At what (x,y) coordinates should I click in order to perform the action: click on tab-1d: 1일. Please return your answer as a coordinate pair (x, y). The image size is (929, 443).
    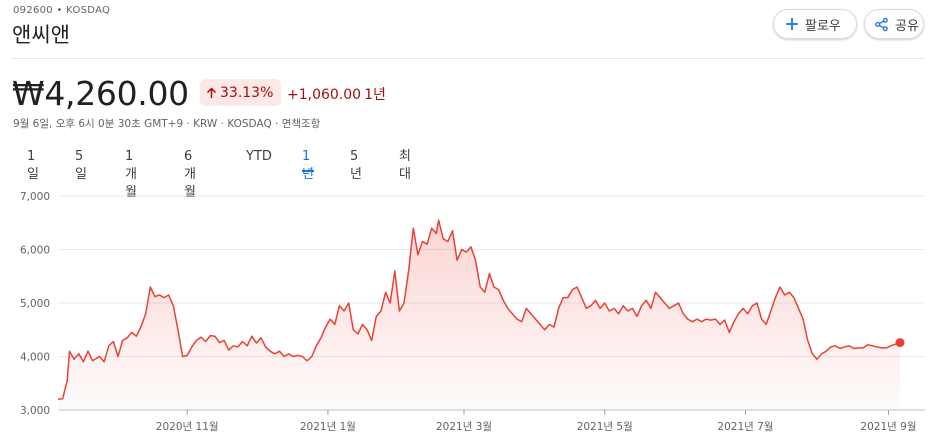
    Looking at the image, I should click on (33, 165).